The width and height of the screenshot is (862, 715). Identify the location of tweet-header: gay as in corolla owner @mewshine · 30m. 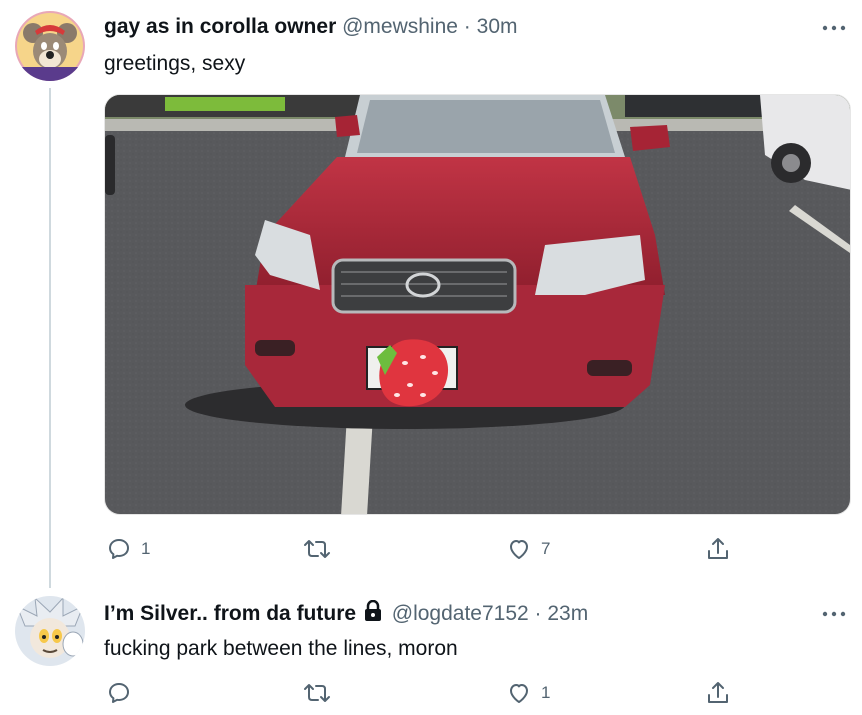
(311, 27).